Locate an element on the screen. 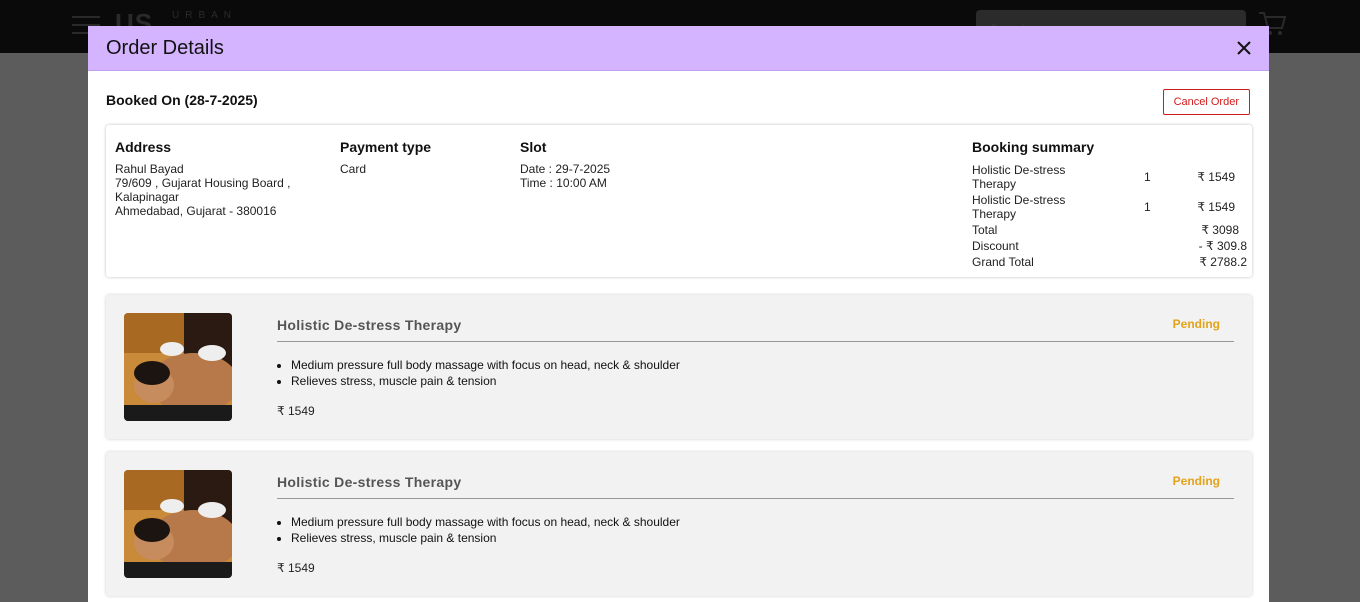 The height and width of the screenshot is (602, 1360). site-logo-subtitle: URBAN is located at coordinates (205, 15).